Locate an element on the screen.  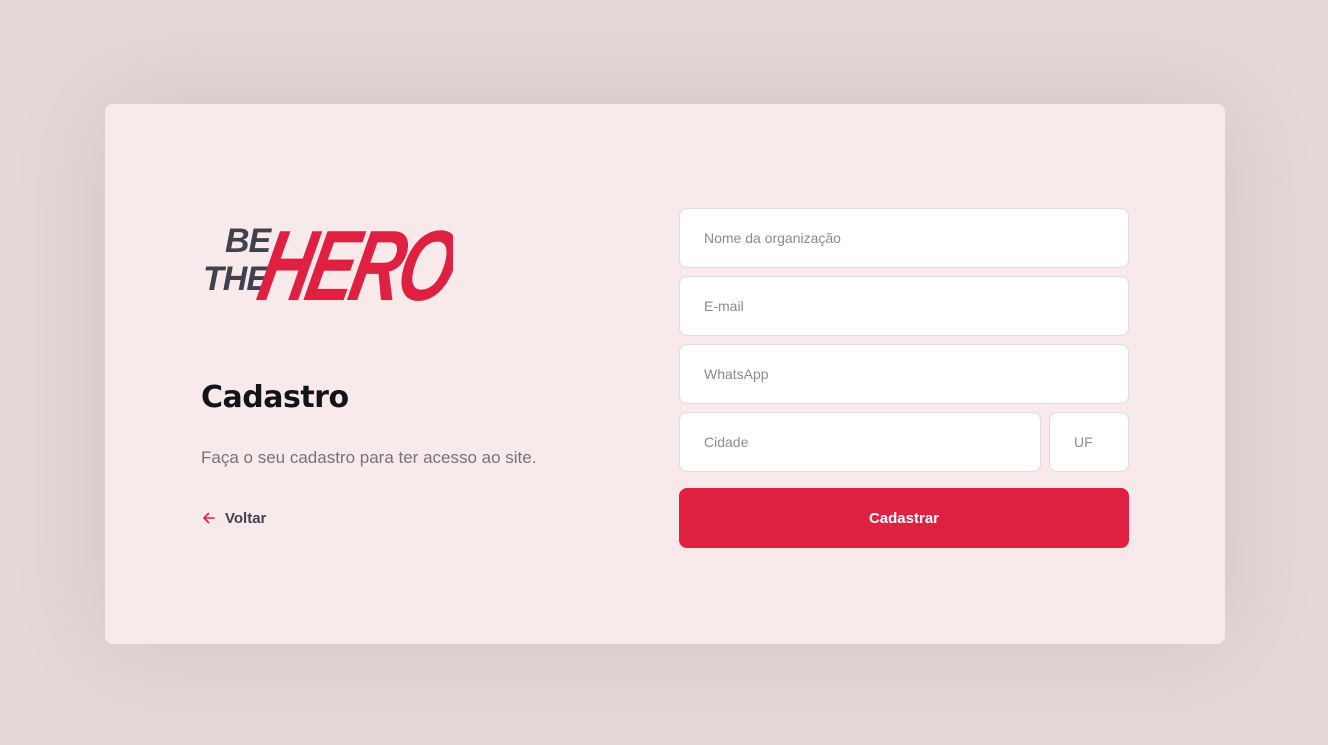
arrow-left-icon is located at coordinates (209, 518).